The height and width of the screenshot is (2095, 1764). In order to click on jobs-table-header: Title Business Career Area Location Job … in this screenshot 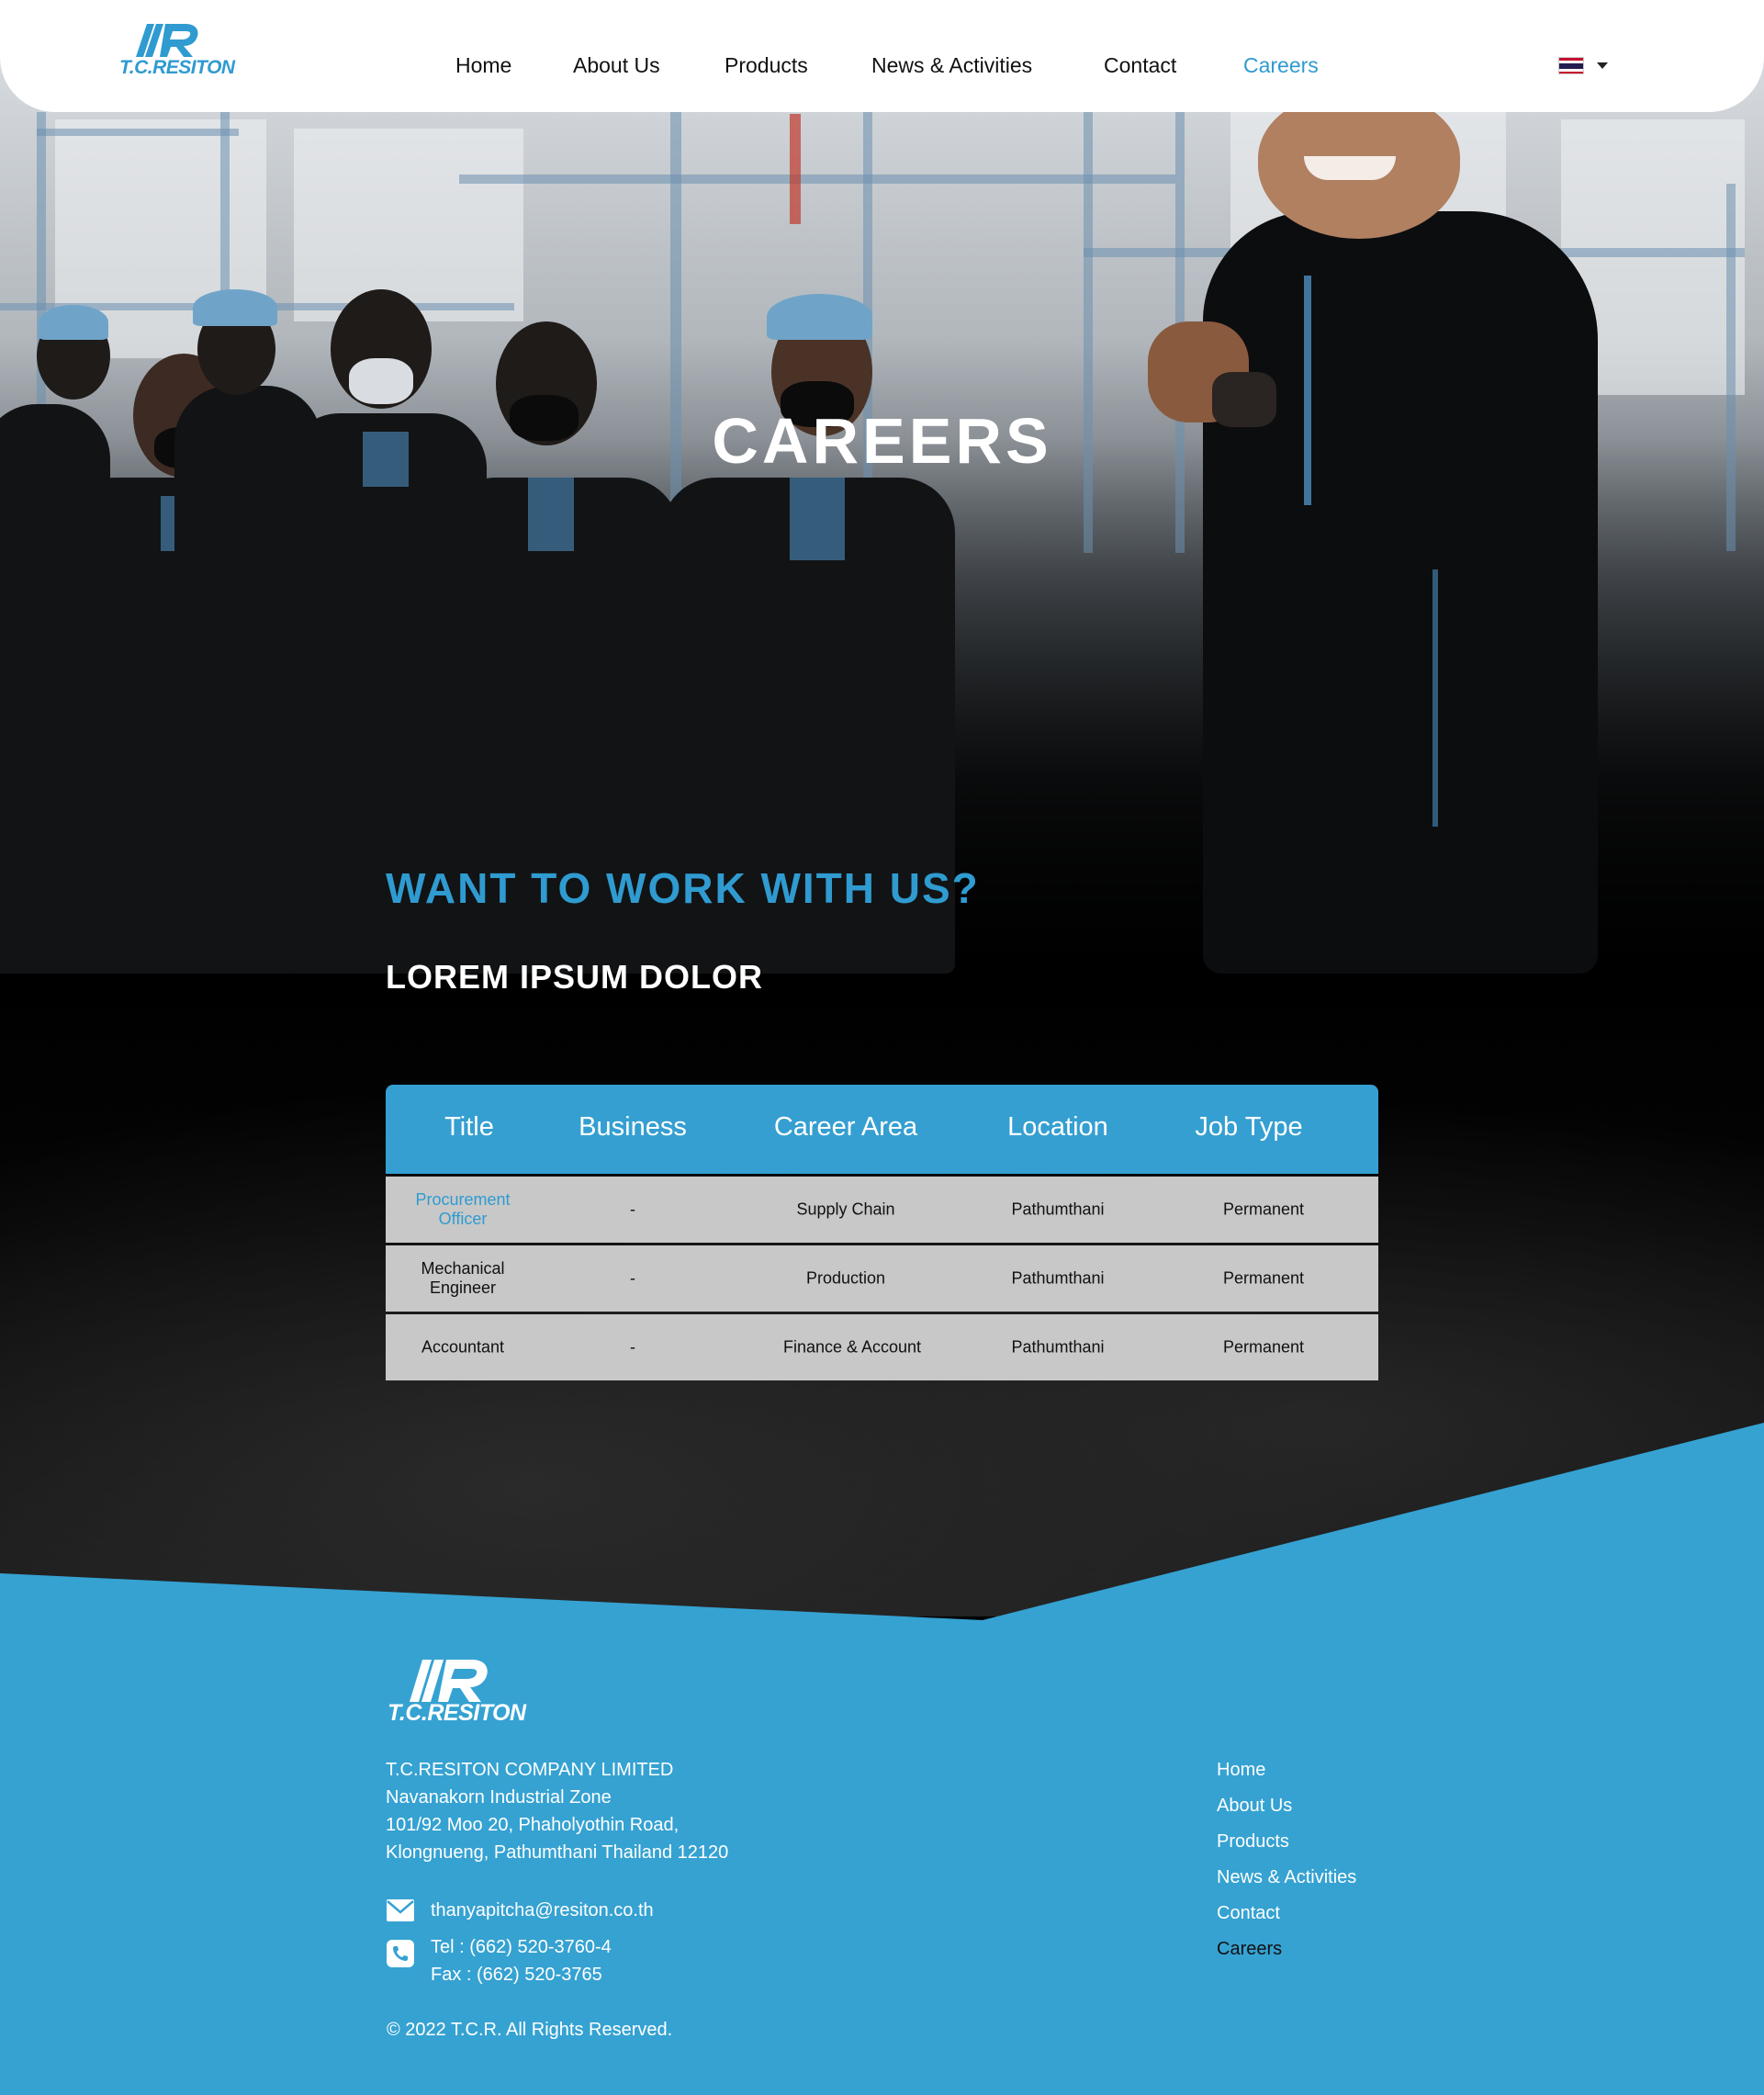, I will do `click(882, 1129)`.